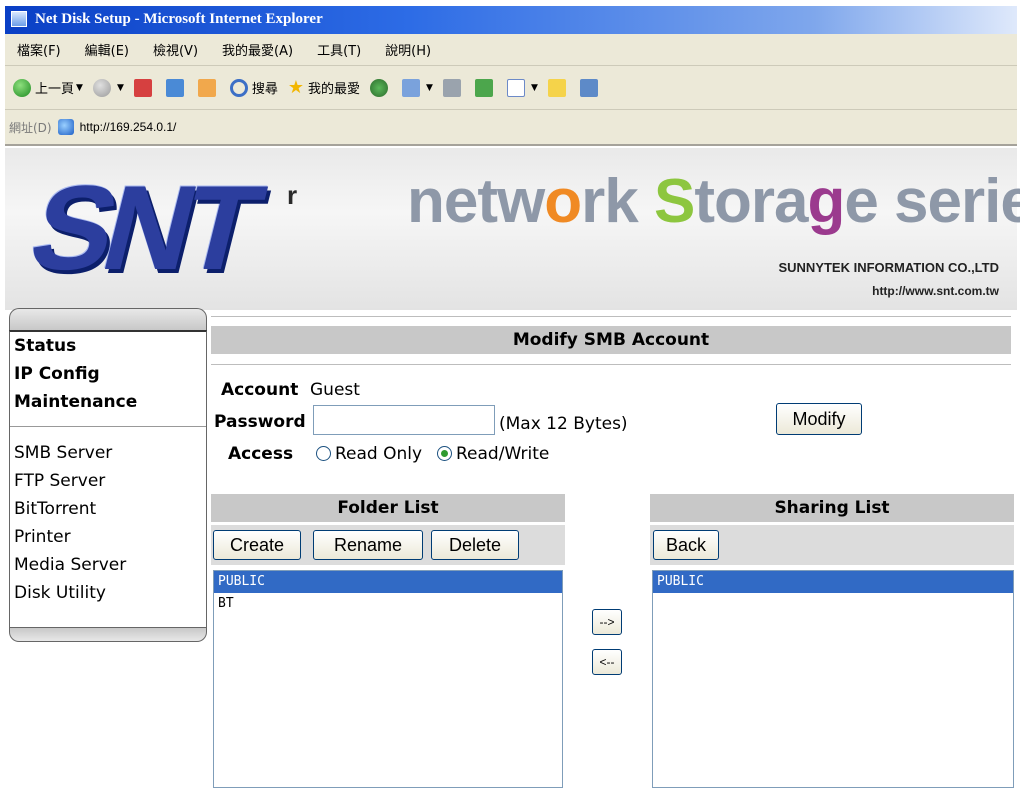 Image resolution: width=1020 pixels, height=793 pixels. What do you see at coordinates (108, 319) in the screenshot?
I see `sidebar-top-tab` at bounding box center [108, 319].